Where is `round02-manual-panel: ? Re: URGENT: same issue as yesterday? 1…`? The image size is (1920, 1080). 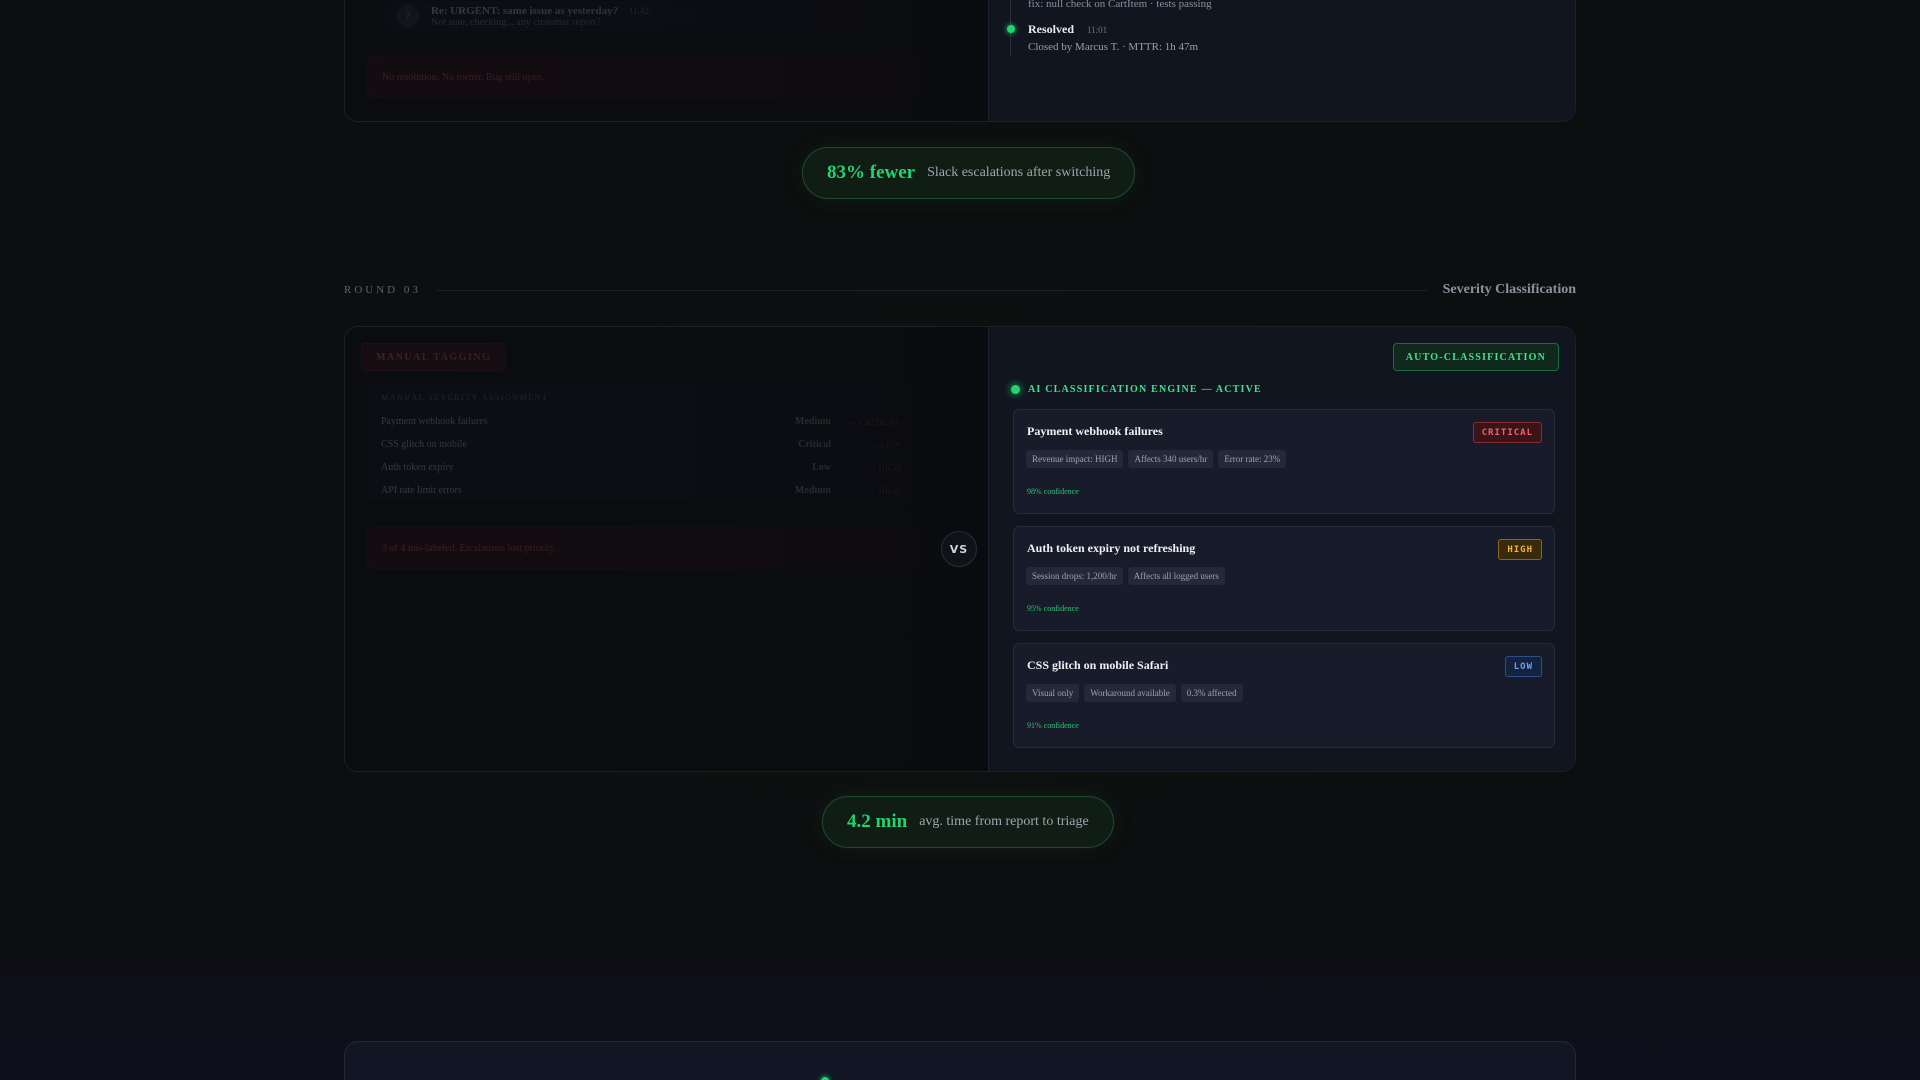
round02-manual-panel: ? Re: URGENT: same issue as yesterday? 1… is located at coordinates (666, 60).